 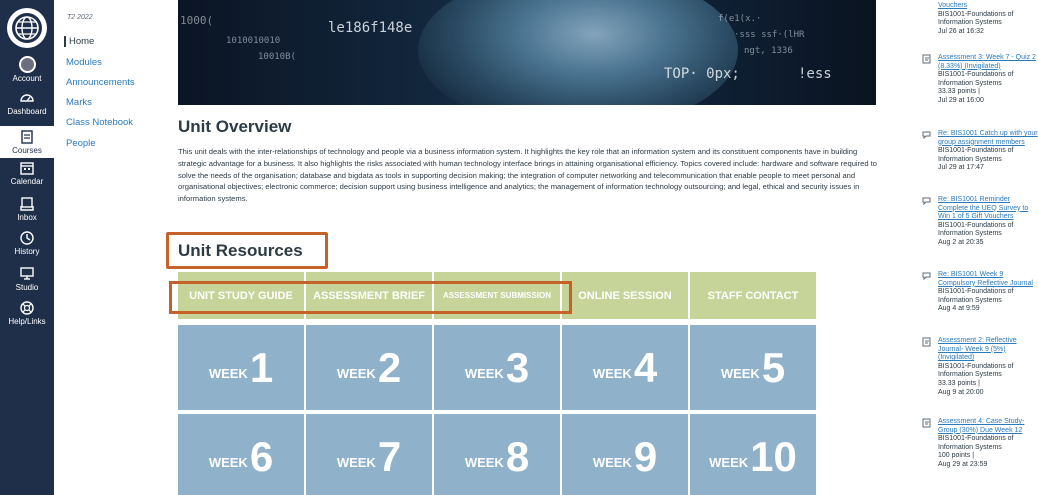 I want to click on studio-icon, so click(x=27, y=273).